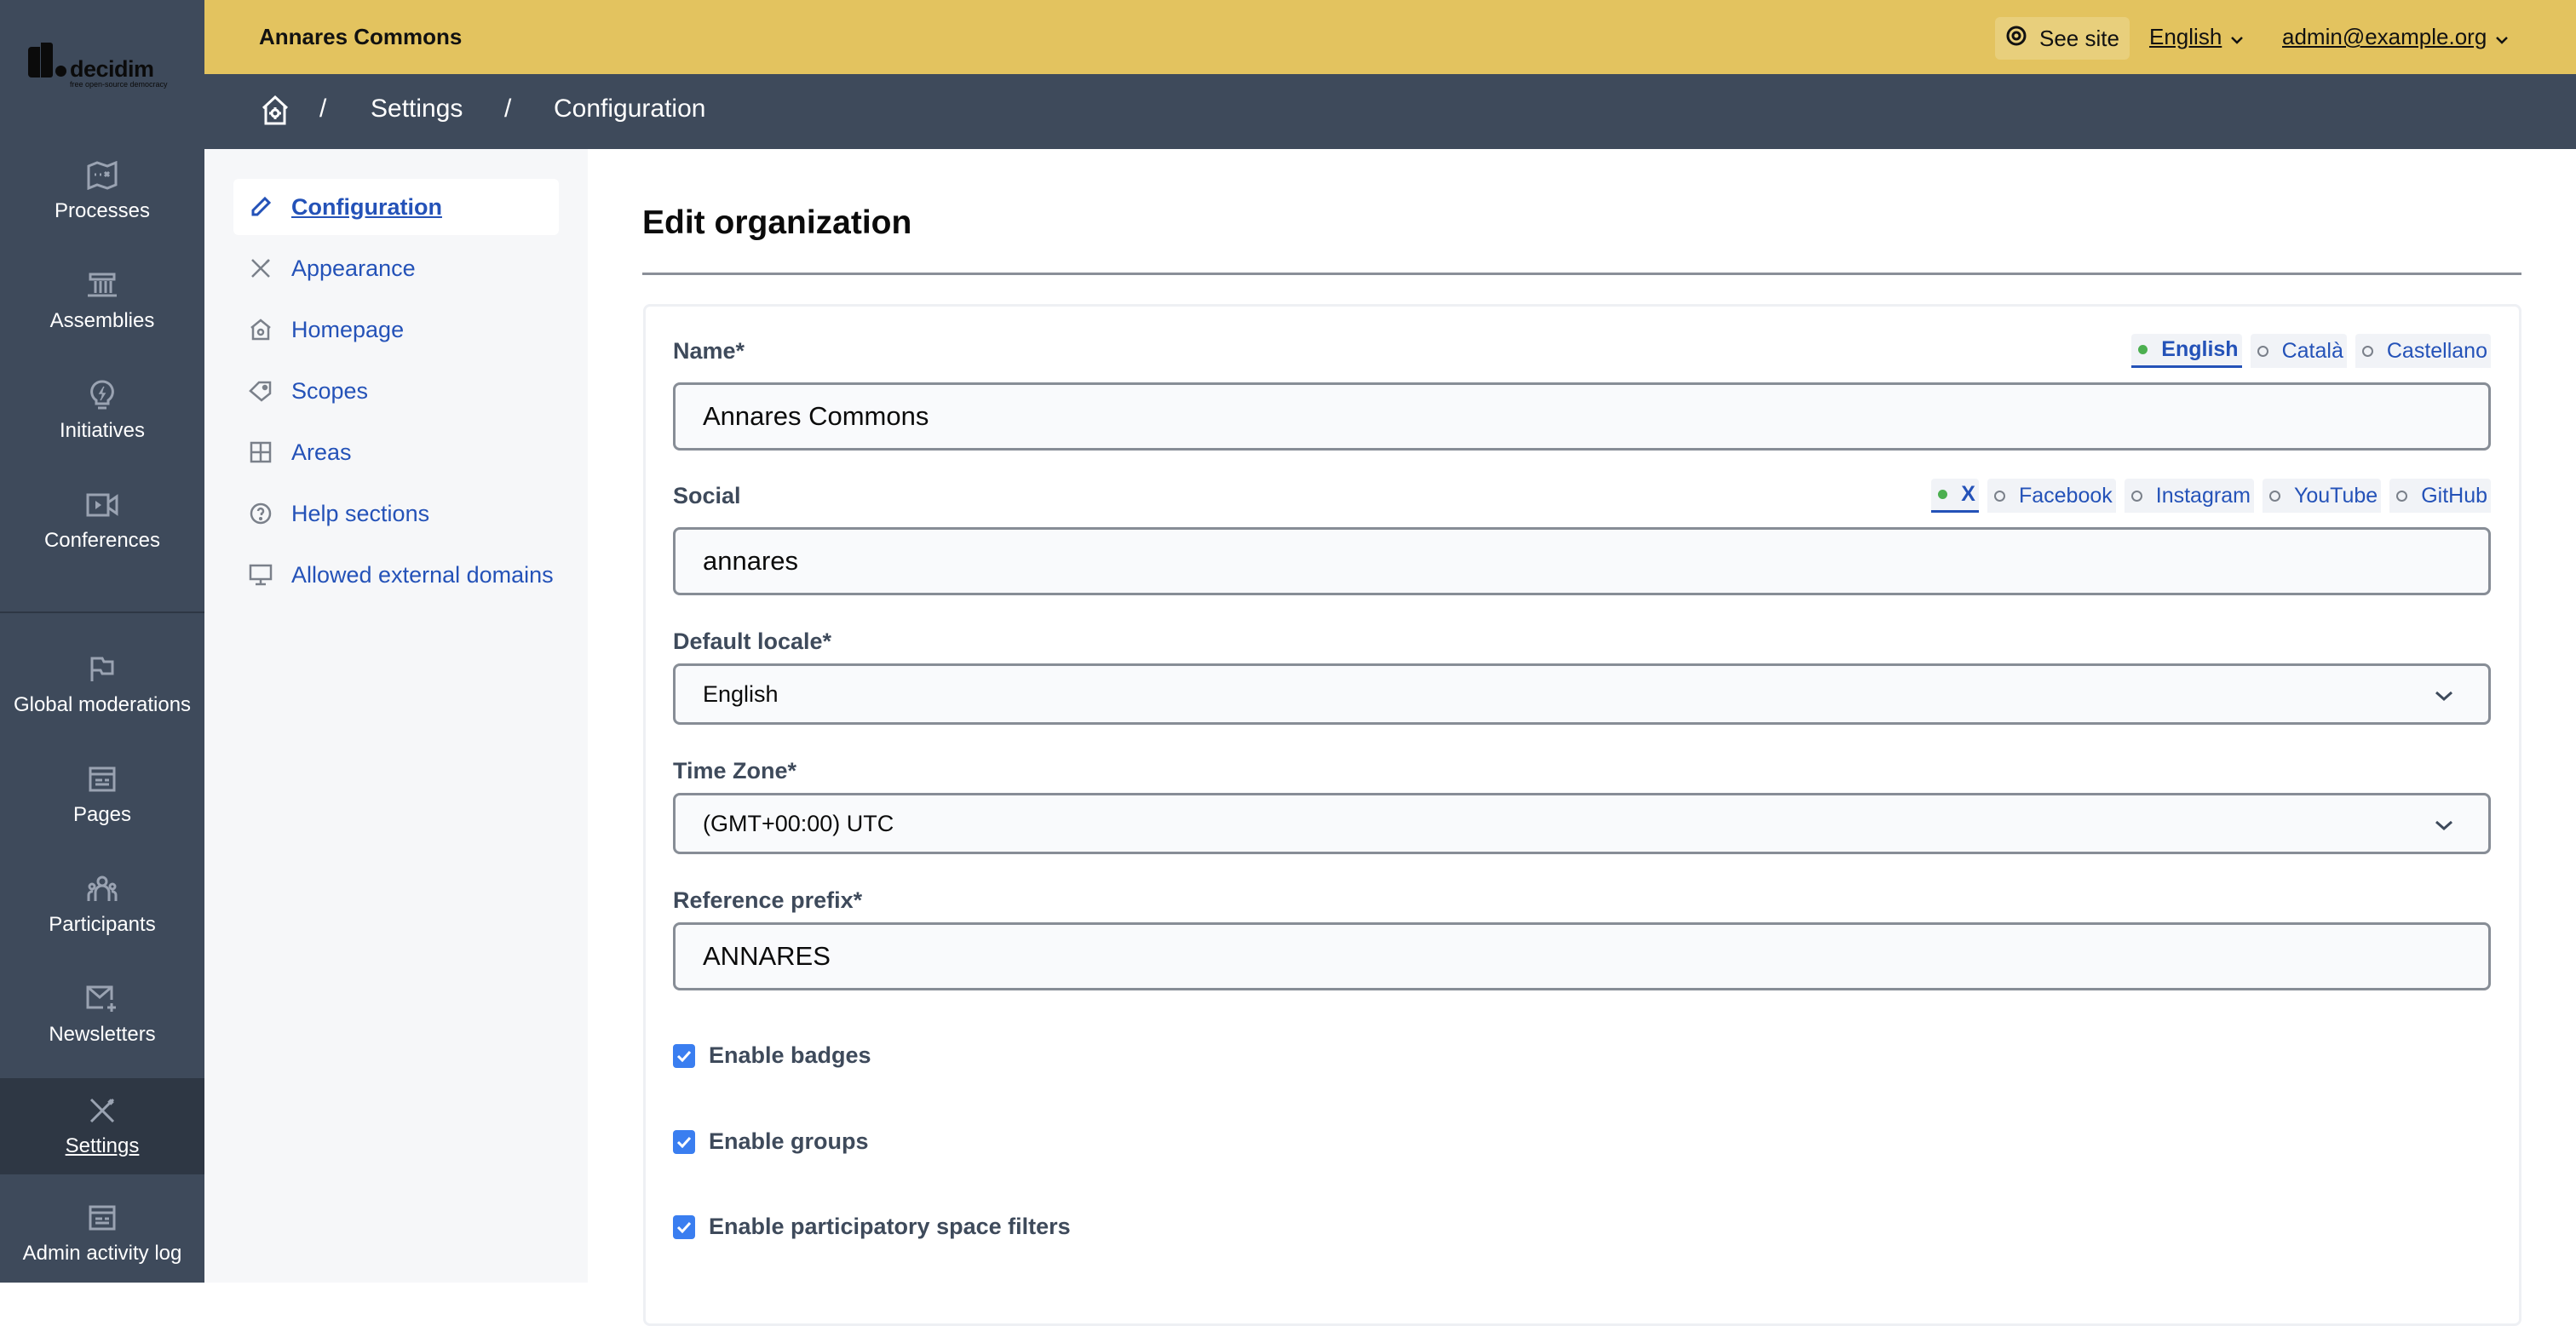  What do you see at coordinates (322, 452) in the screenshot?
I see `subnav-item-label: Areas` at bounding box center [322, 452].